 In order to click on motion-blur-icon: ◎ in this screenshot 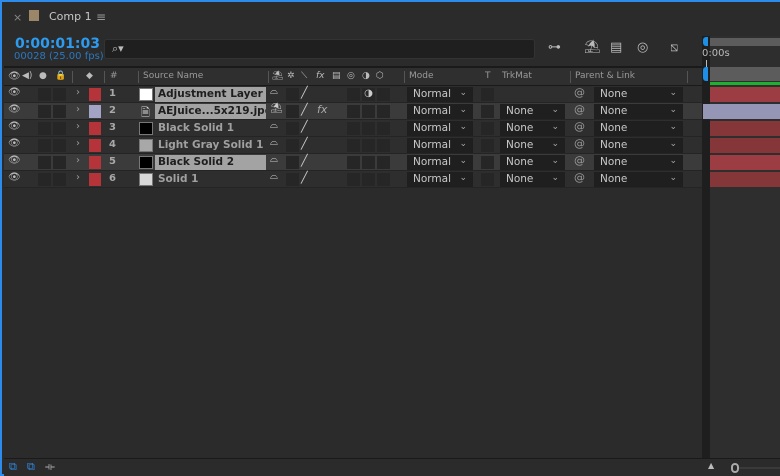, I will do `click(642, 47)`.